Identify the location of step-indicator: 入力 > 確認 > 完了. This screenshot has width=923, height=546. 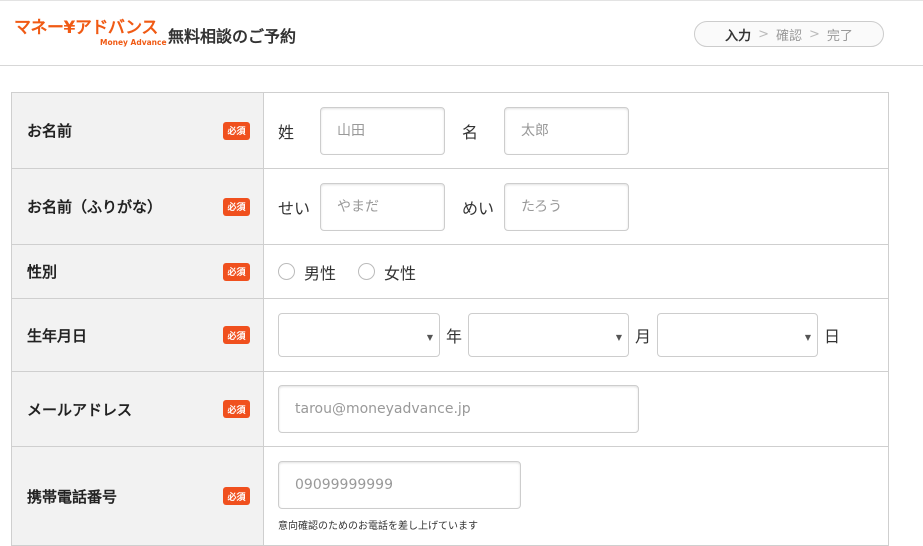
(789, 34).